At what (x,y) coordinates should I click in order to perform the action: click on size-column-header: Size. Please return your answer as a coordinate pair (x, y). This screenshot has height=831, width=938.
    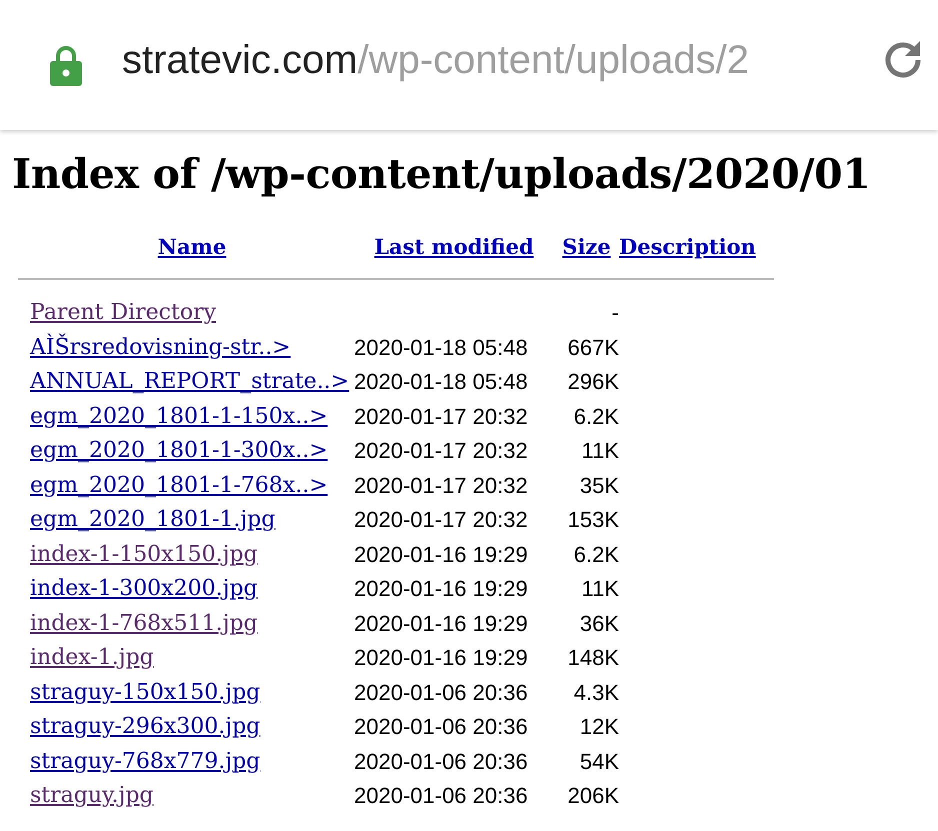
    Looking at the image, I should click on (586, 247).